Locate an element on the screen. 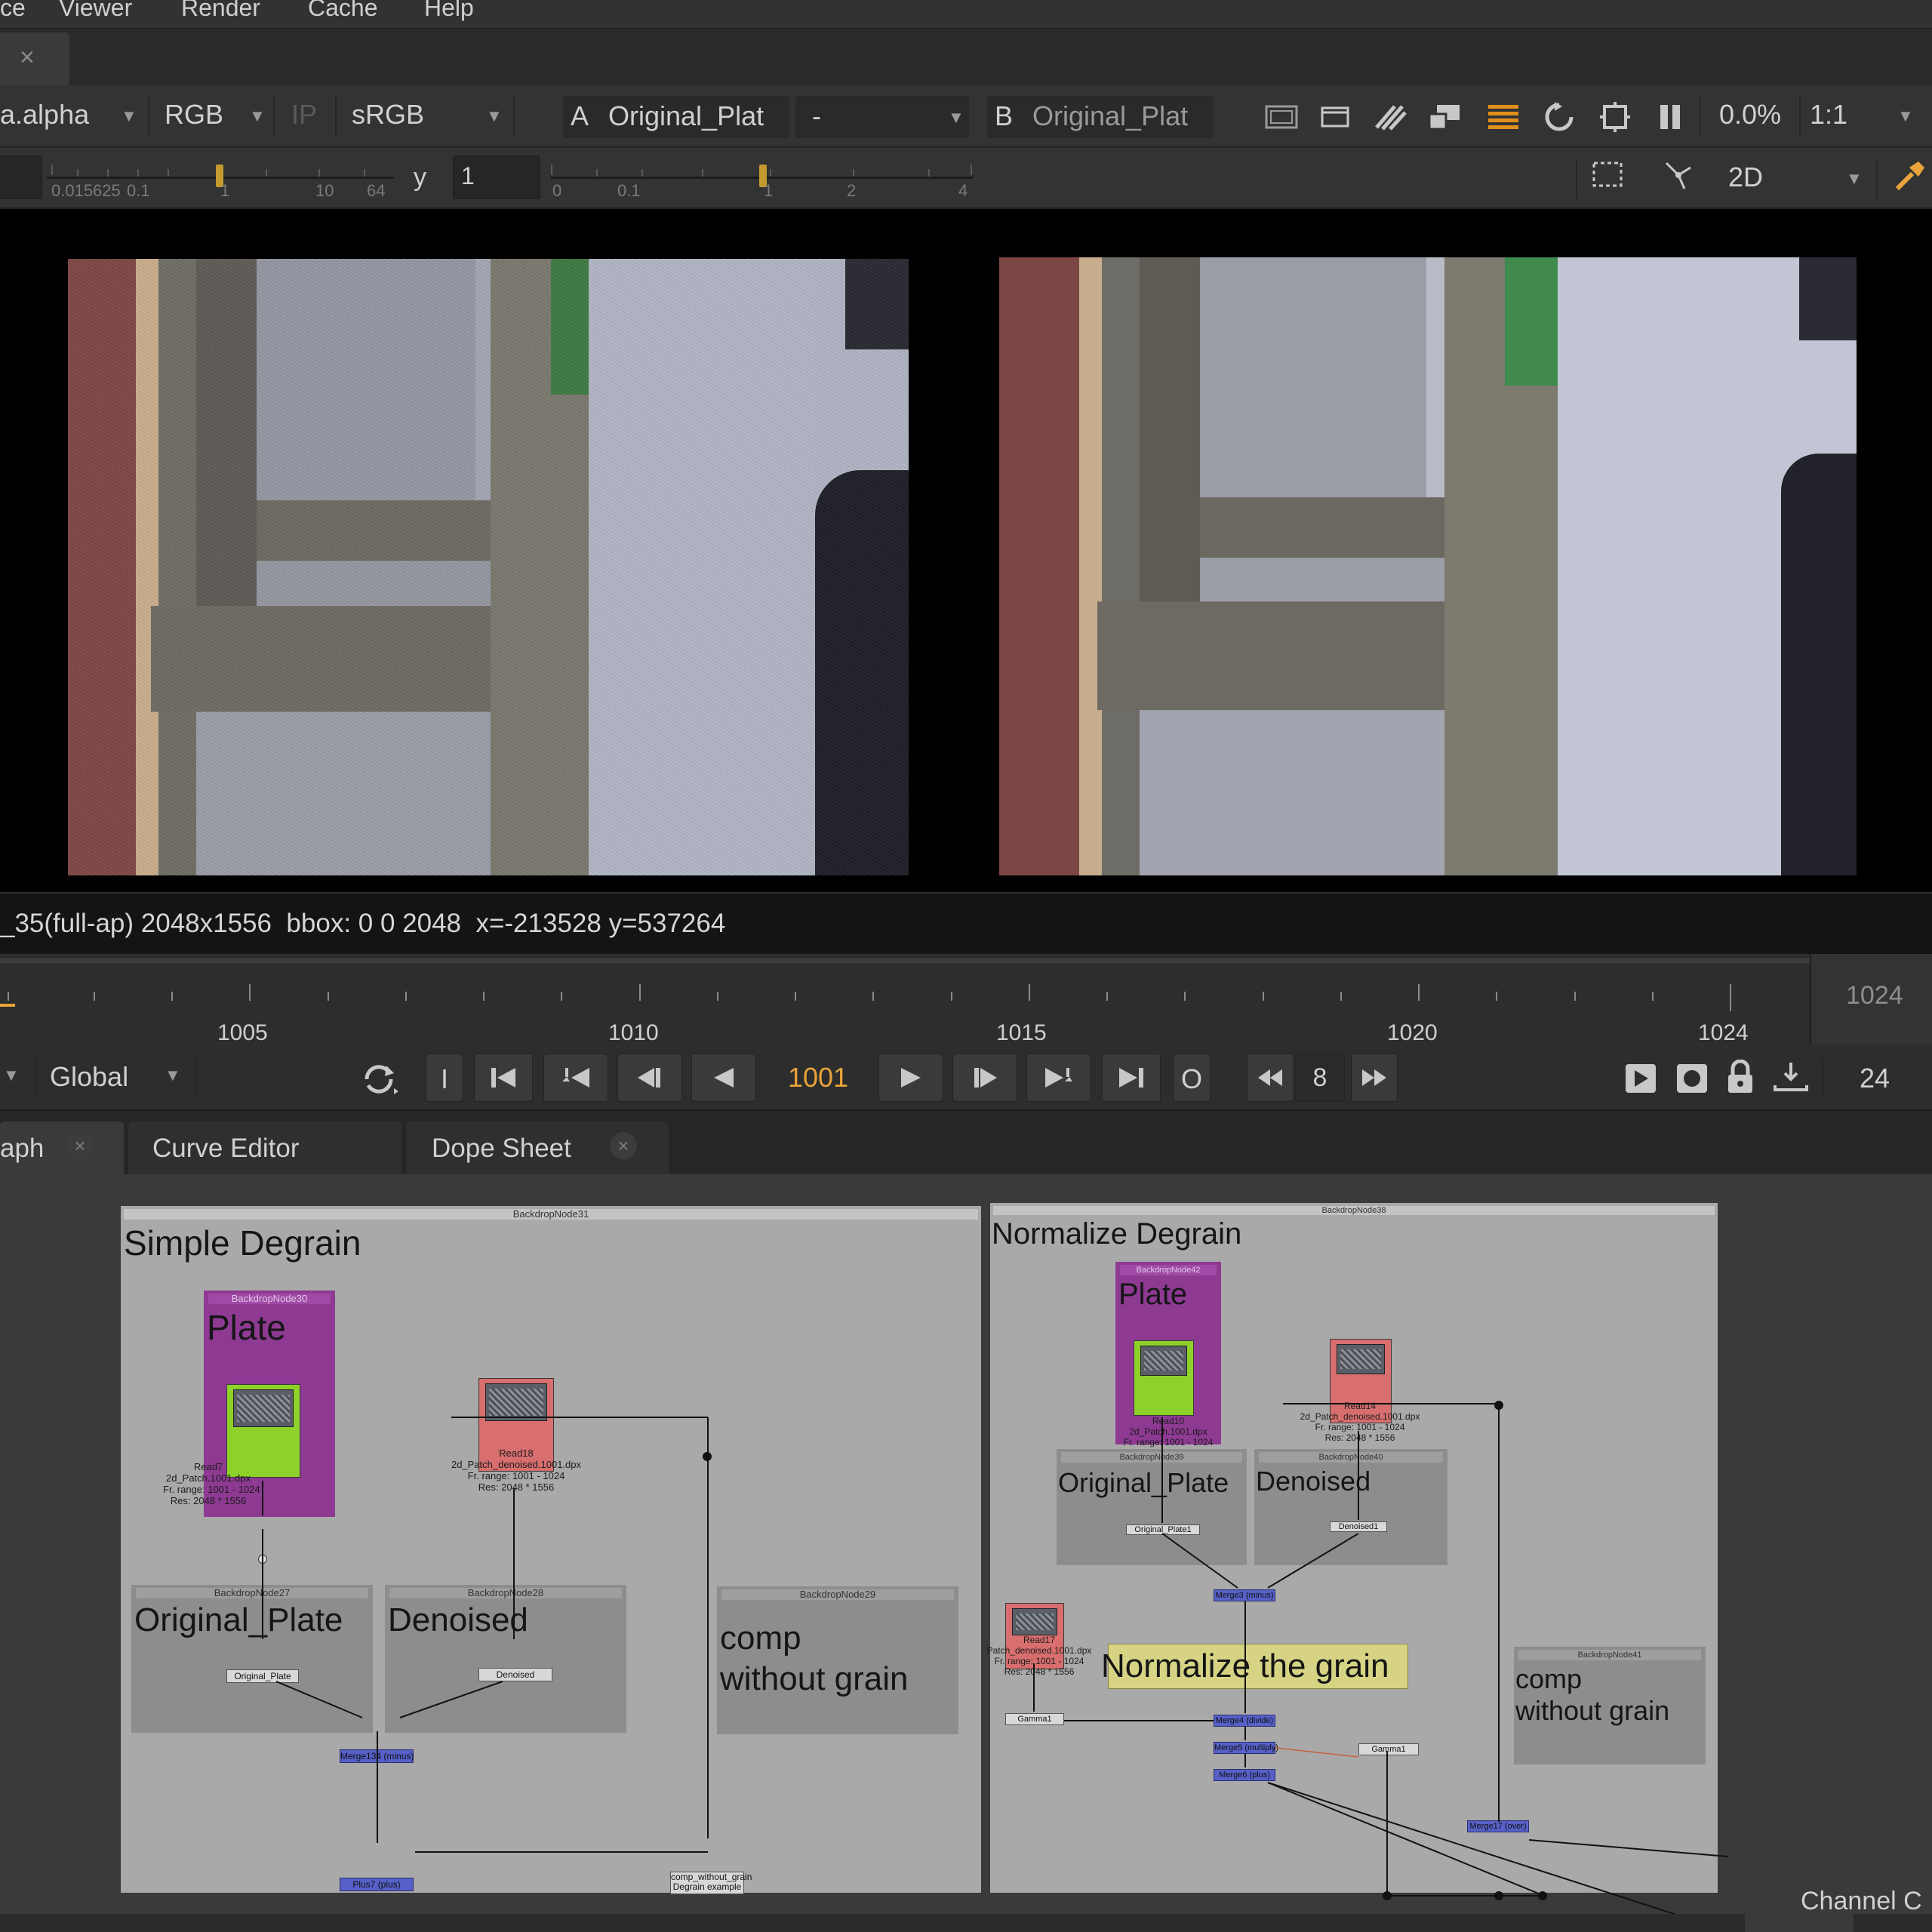 This screenshot has width=1932, height=1932. menu-workspace: ce is located at coordinates (13, 11).